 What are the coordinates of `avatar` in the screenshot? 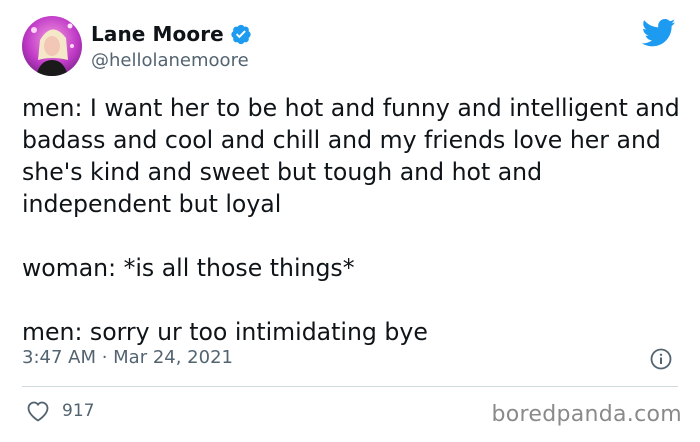 It's located at (52, 46).